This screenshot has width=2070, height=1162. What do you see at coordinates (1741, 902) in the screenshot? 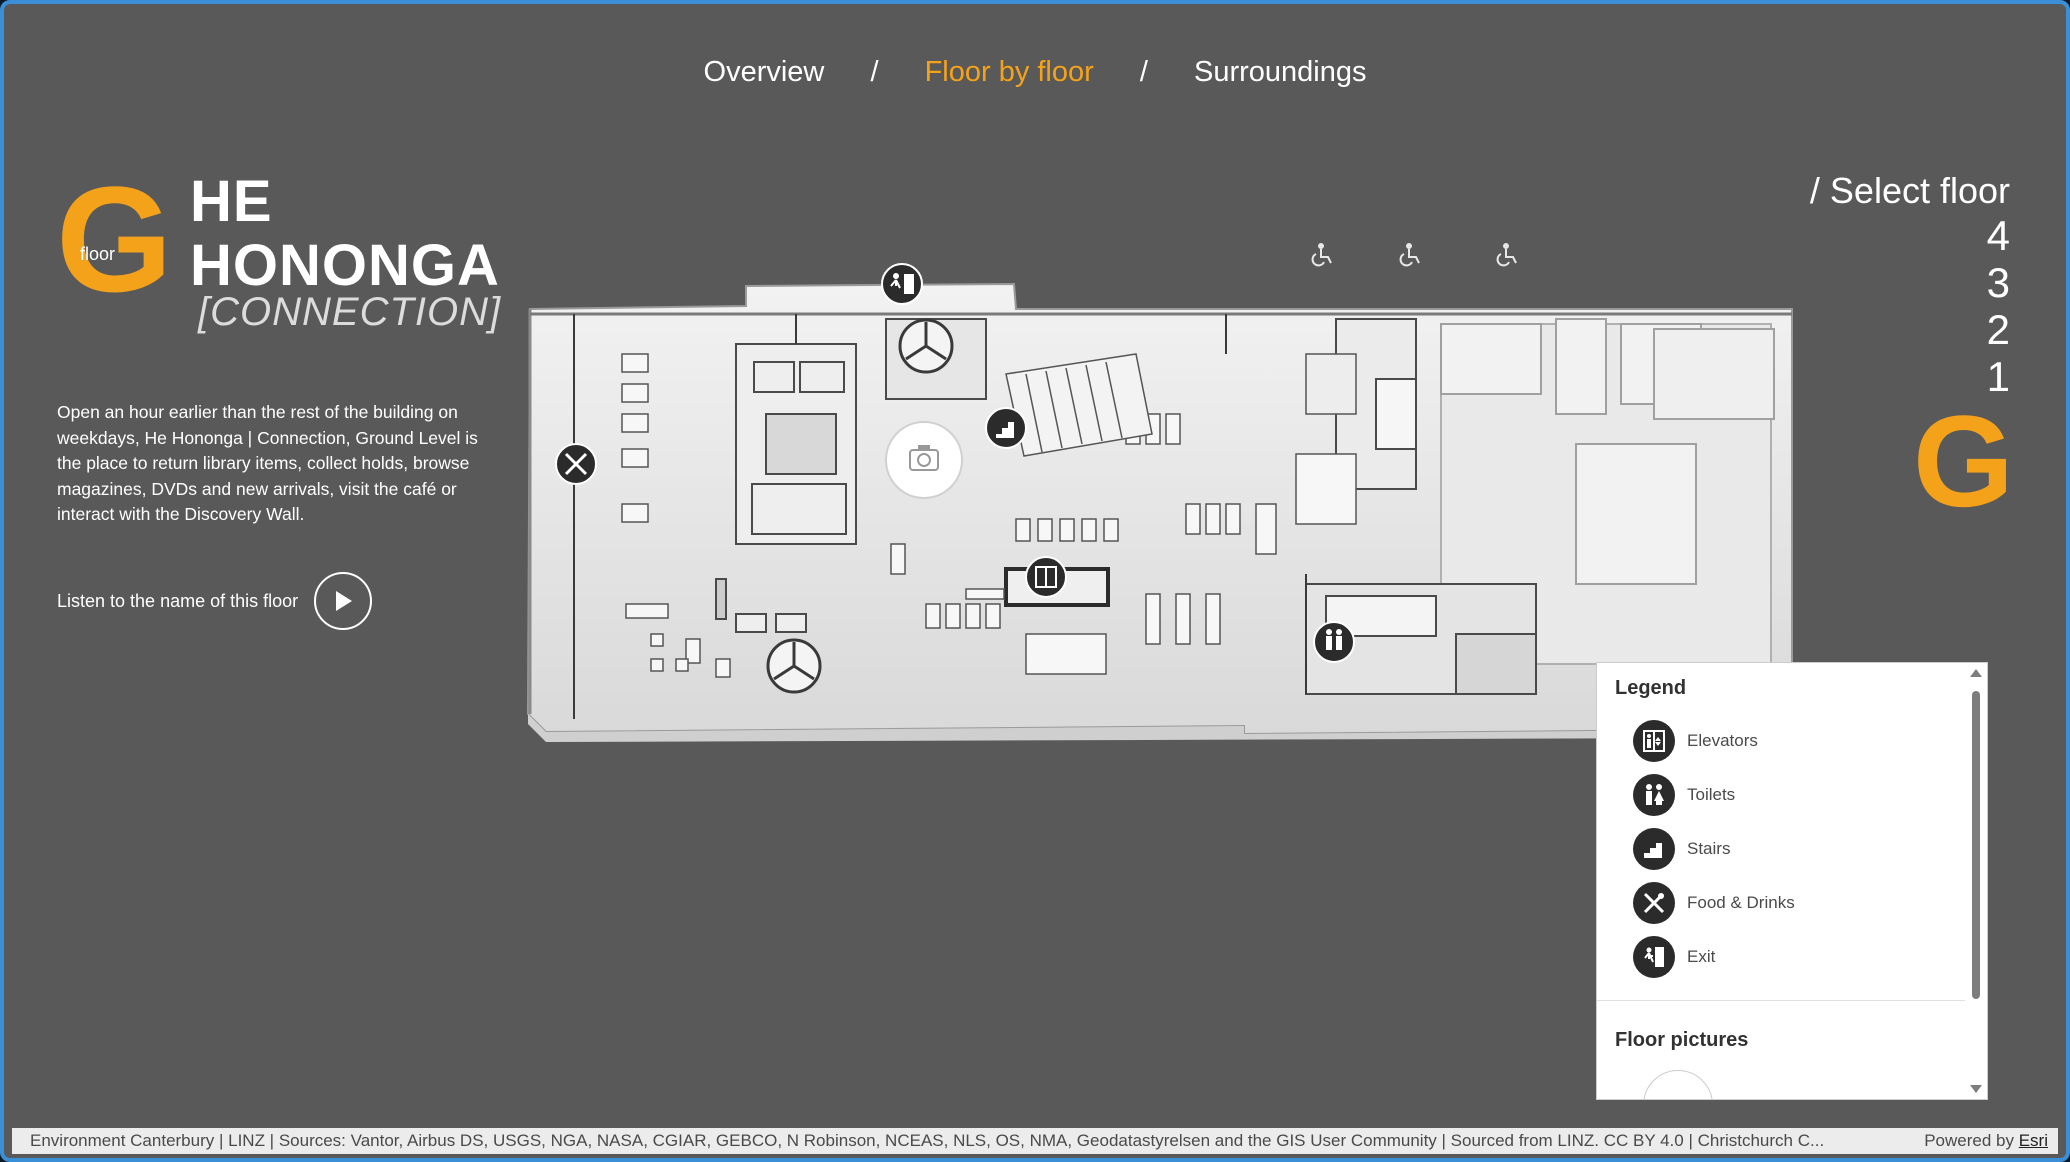
I see `legend-label: Food & Drinks` at bounding box center [1741, 902].